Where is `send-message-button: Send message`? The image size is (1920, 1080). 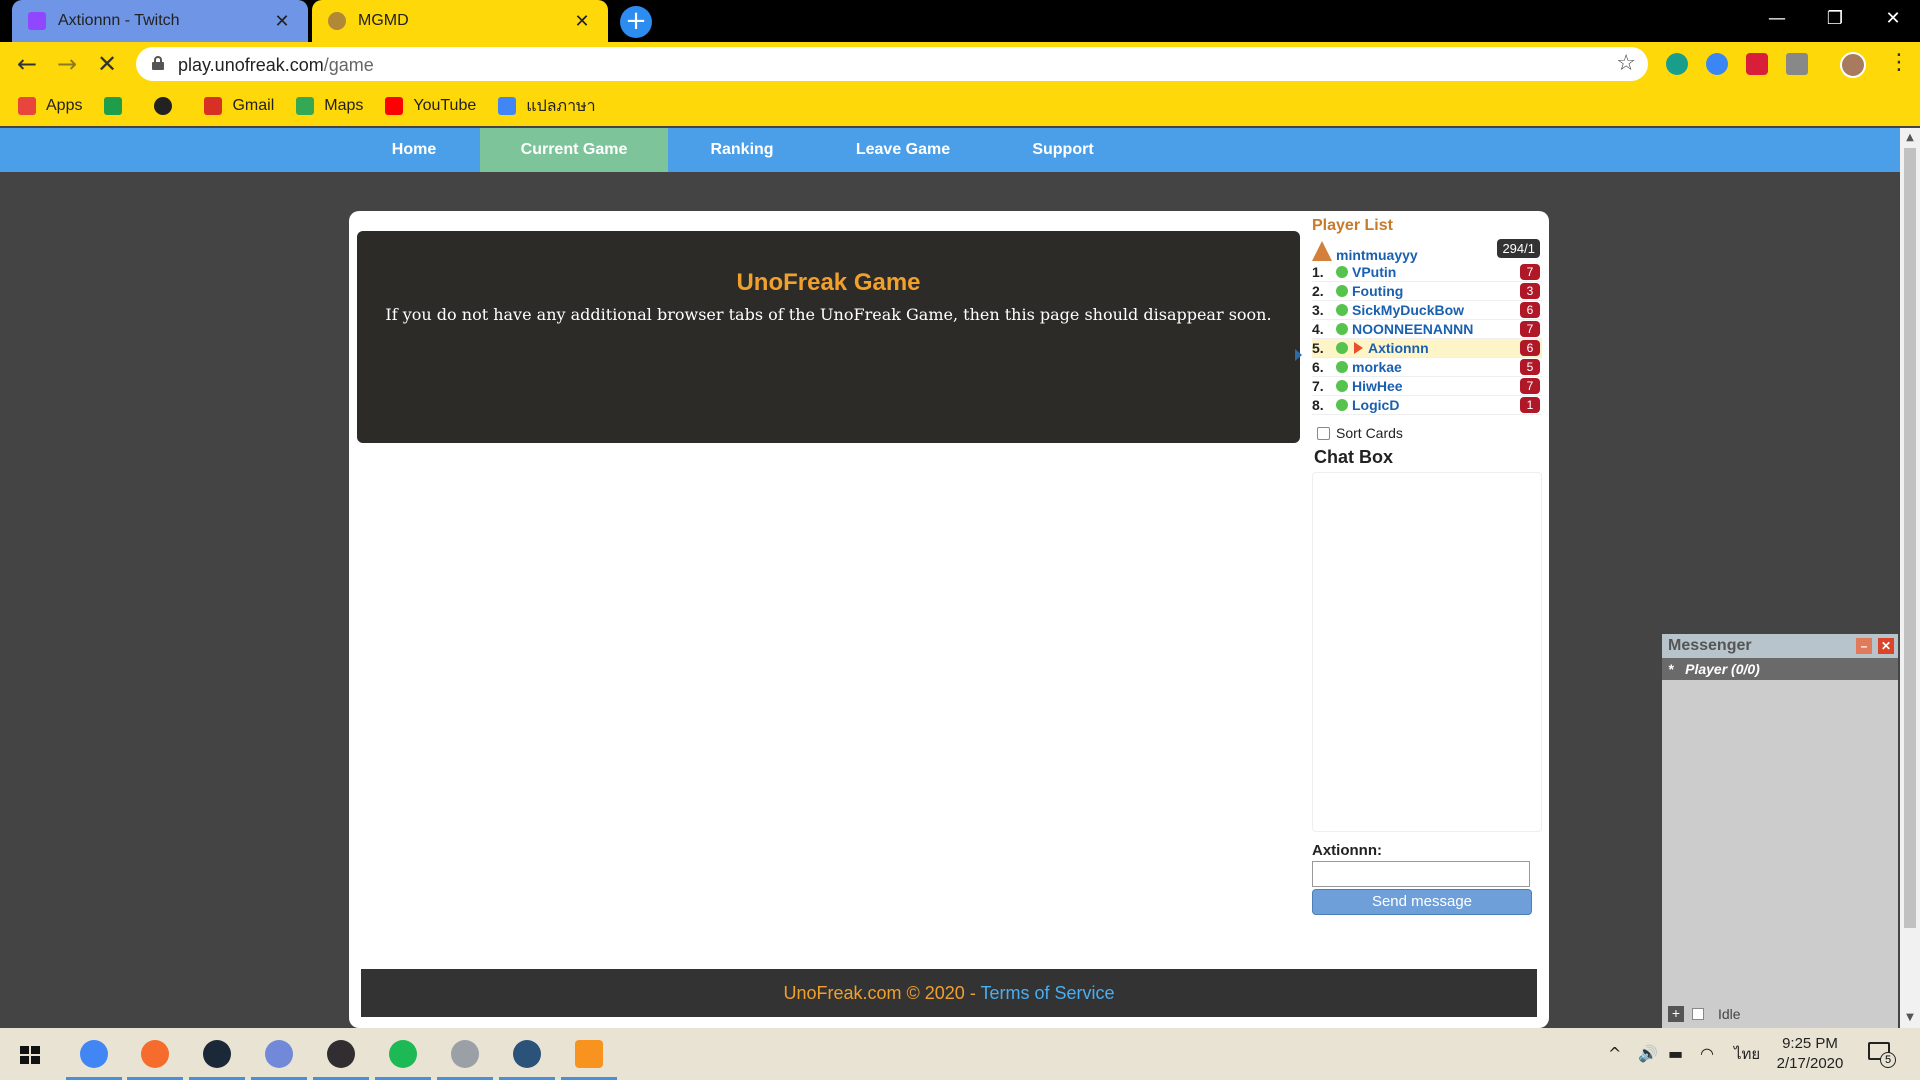
send-message-button: Send message is located at coordinates (1422, 902).